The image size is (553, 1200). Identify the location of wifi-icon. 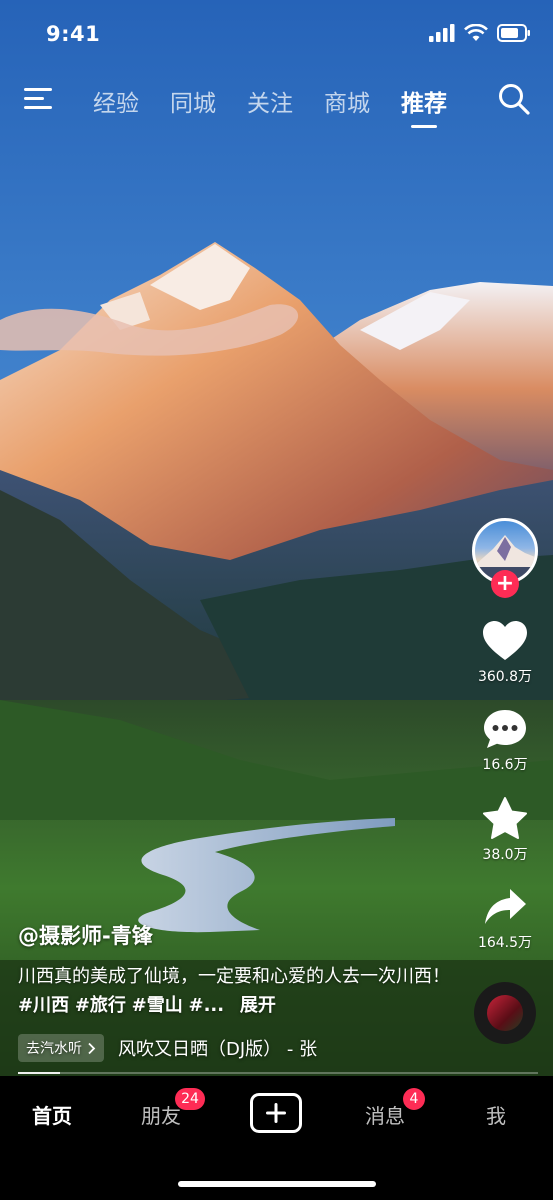
(476, 32).